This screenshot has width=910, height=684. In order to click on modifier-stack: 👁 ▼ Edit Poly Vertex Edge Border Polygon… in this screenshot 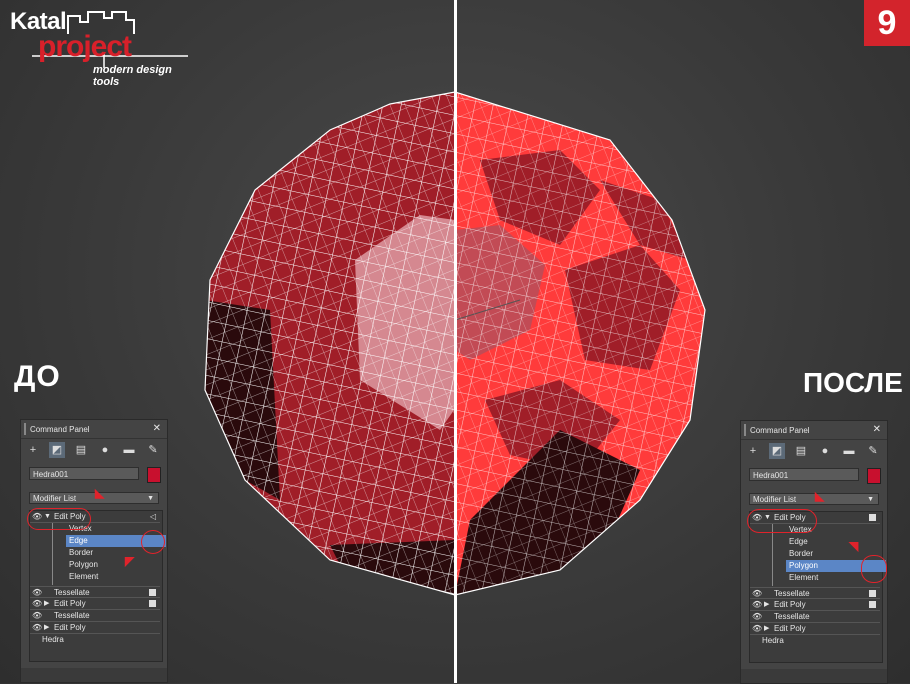, I will do `click(817, 587)`.